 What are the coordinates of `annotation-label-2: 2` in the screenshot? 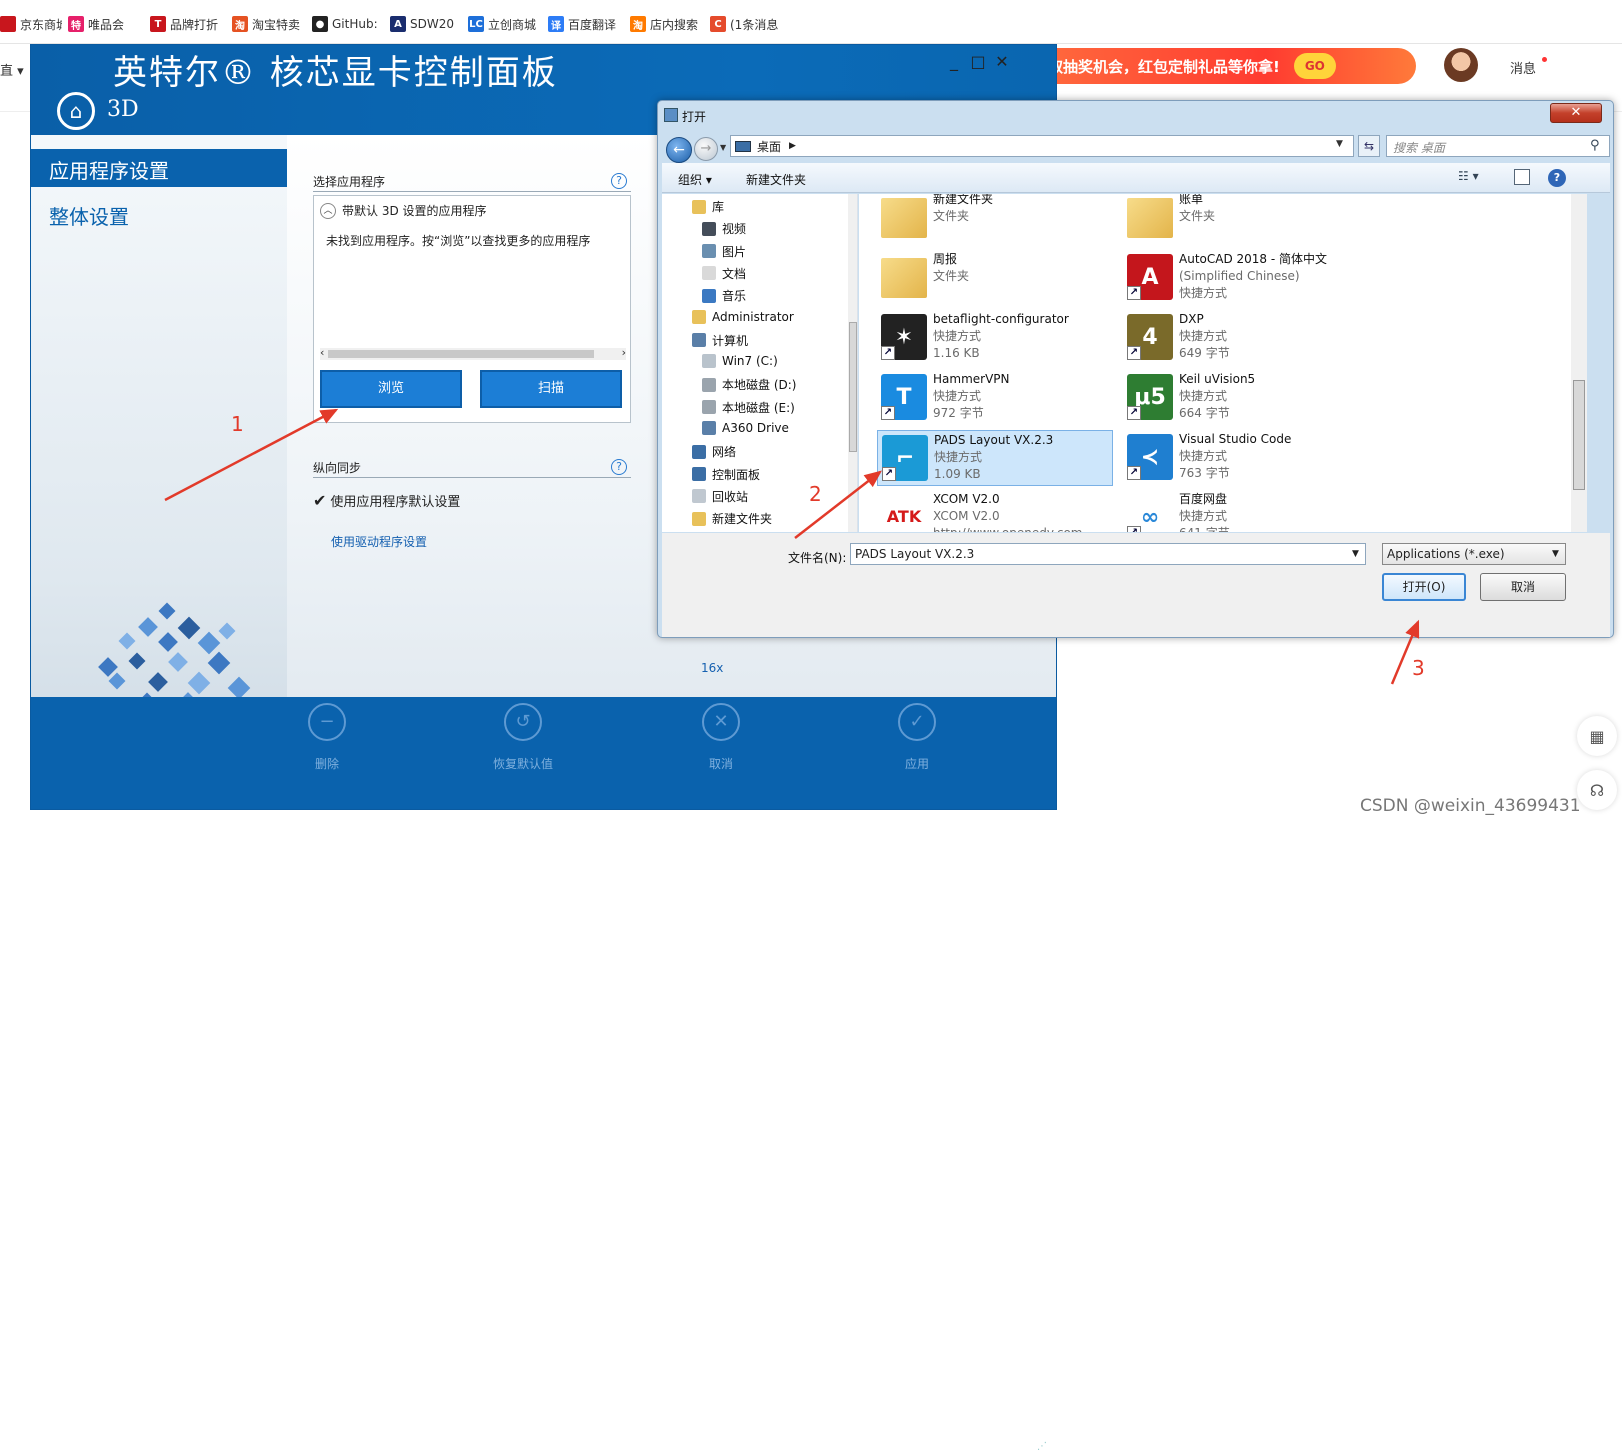 It's located at (815, 494).